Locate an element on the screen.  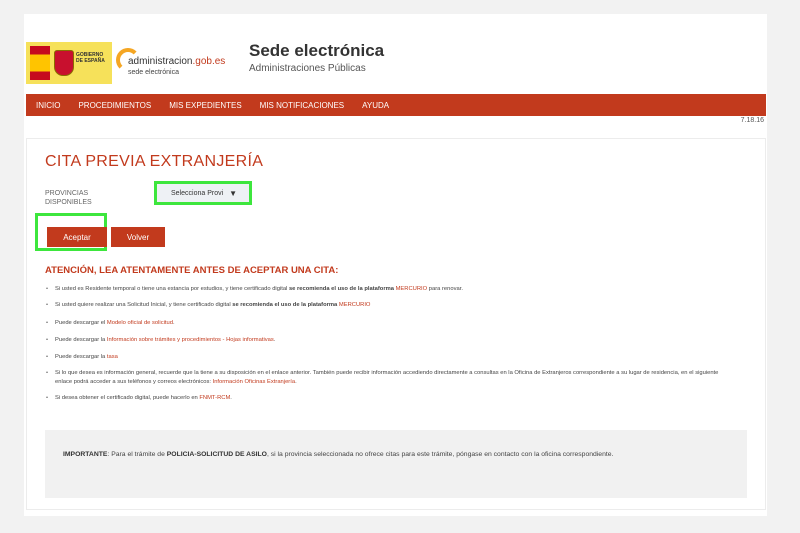
coat-of-arms-icon is located at coordinates (64, 63).